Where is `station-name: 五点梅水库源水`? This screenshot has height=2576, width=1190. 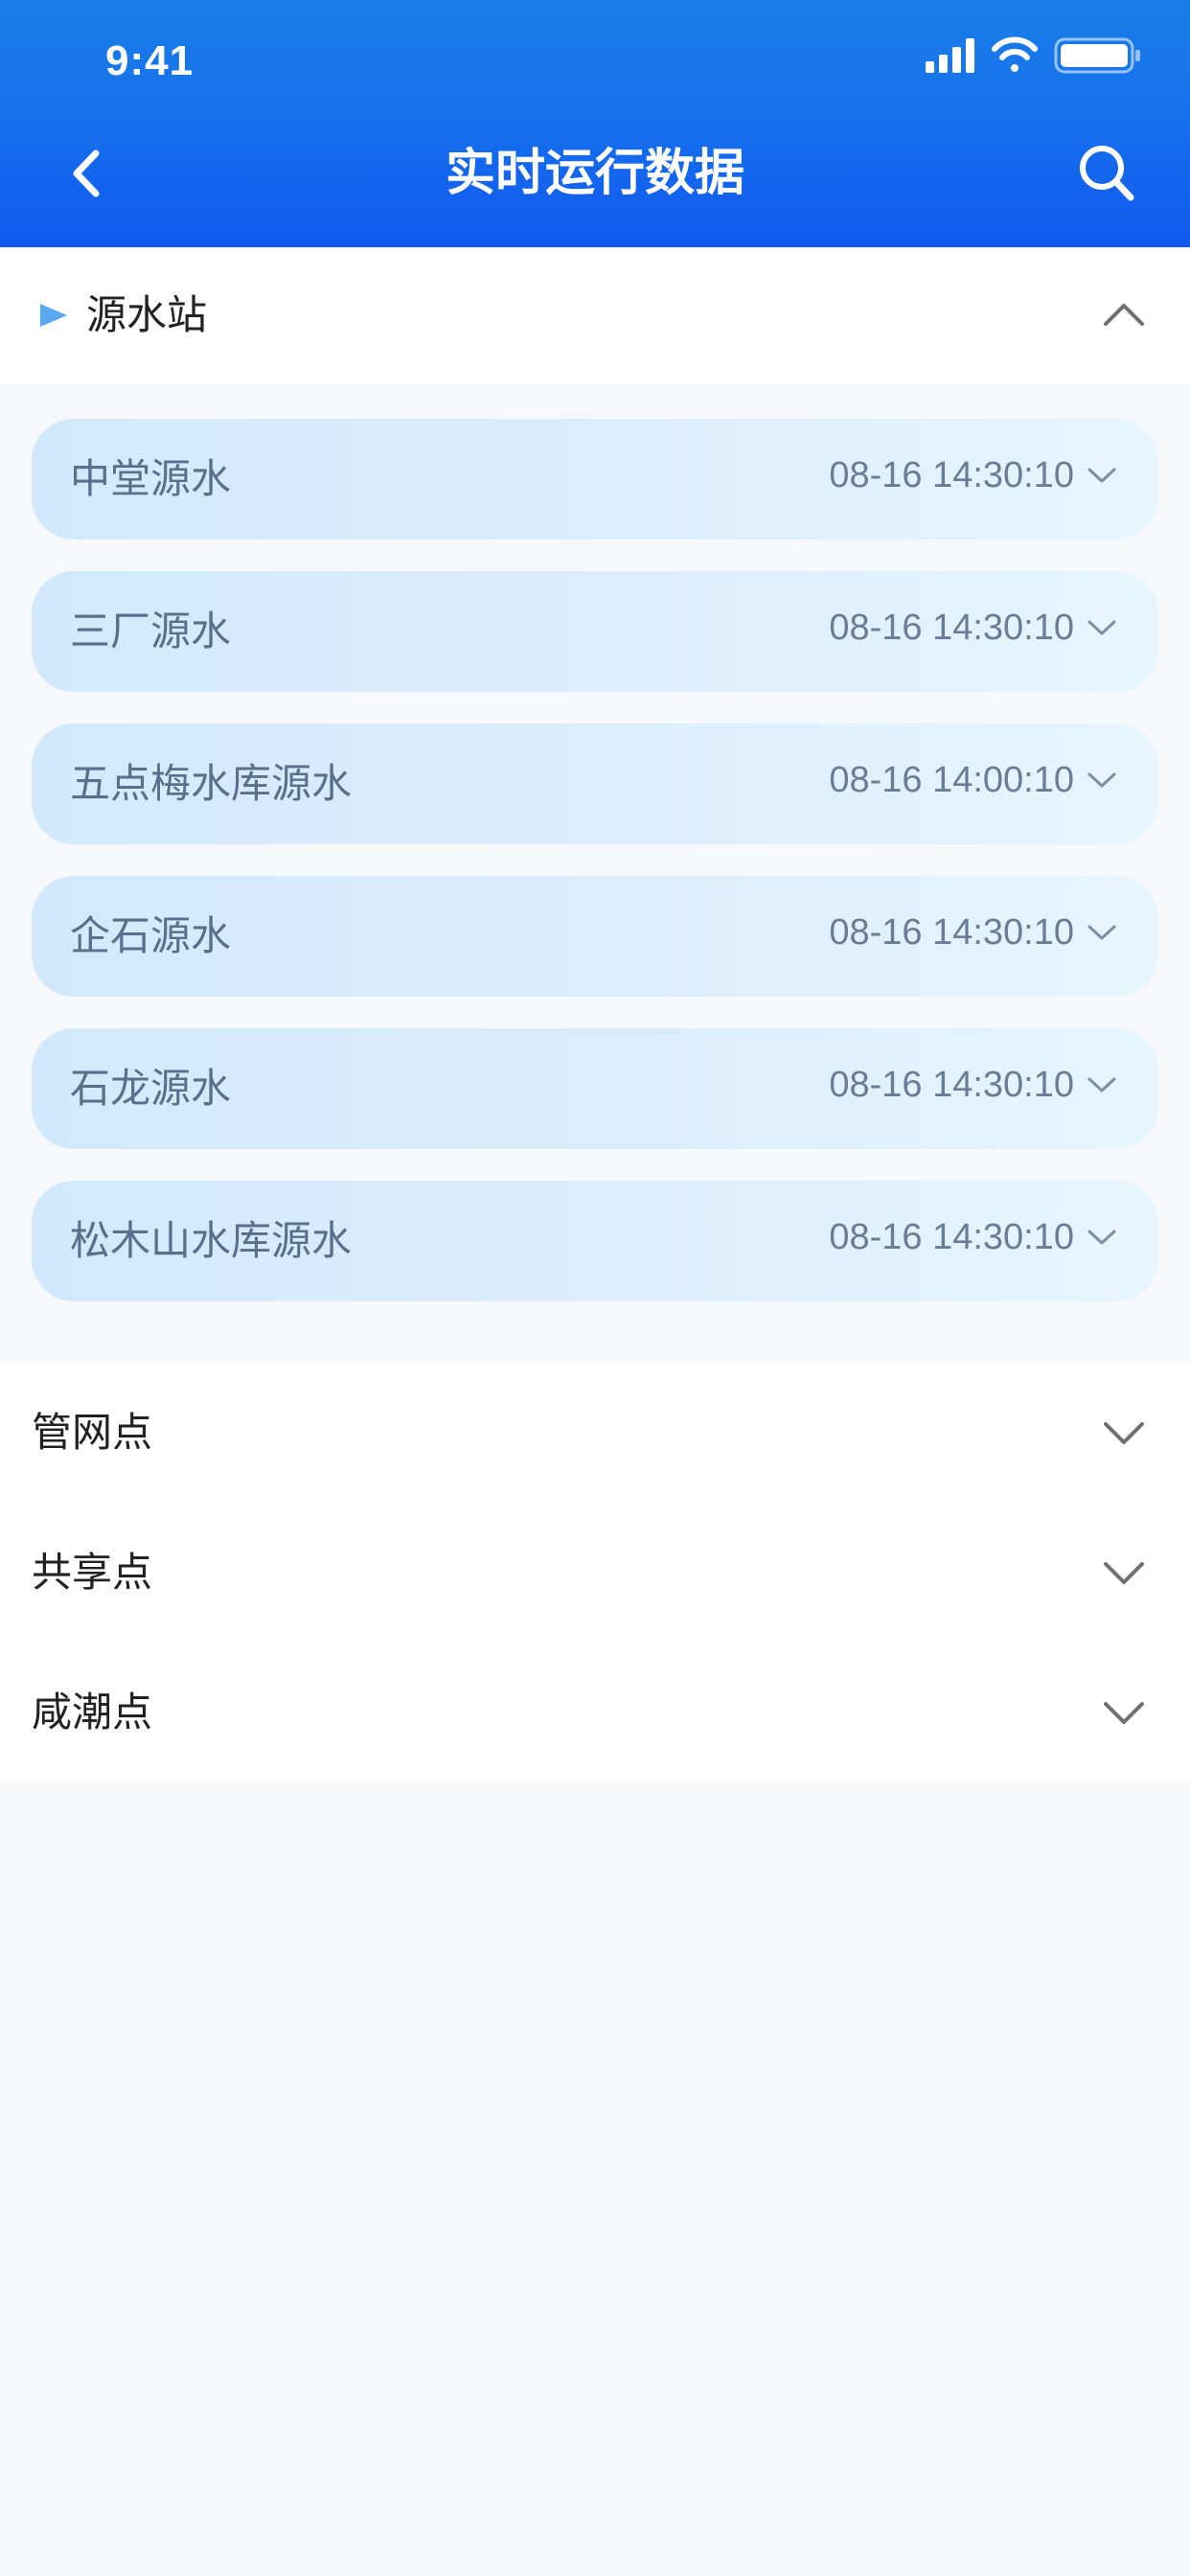
station-name: 五点梅水库源水 is located at coordinates (212, 783).